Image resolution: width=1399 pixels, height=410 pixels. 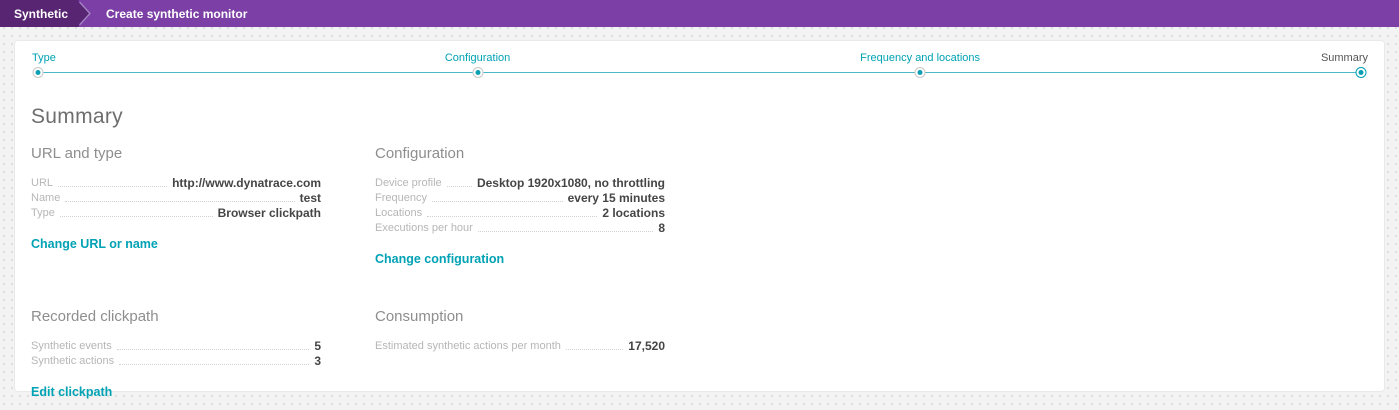 What do you see at coordinates (1344, 58) in the screenshot?
I see `step-label-summary: Summary` at bounding box center [1344, 58].